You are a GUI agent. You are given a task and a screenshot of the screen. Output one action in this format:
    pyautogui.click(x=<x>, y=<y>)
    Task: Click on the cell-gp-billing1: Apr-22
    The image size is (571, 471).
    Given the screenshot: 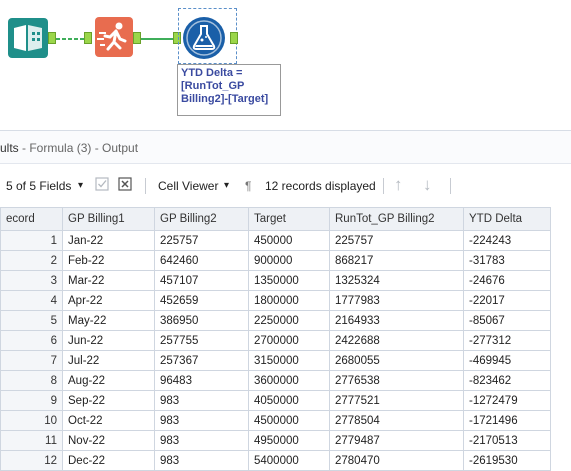 What is the action you would take?
    pyautogui.click(x=108, y=300)
    